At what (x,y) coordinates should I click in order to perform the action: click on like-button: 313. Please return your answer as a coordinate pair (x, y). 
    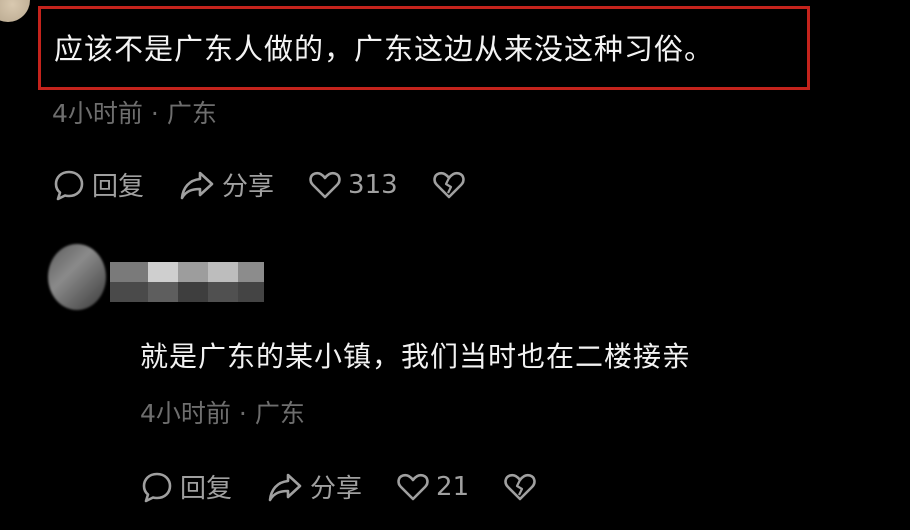
    Looking at the image, I should click on (353, 185).